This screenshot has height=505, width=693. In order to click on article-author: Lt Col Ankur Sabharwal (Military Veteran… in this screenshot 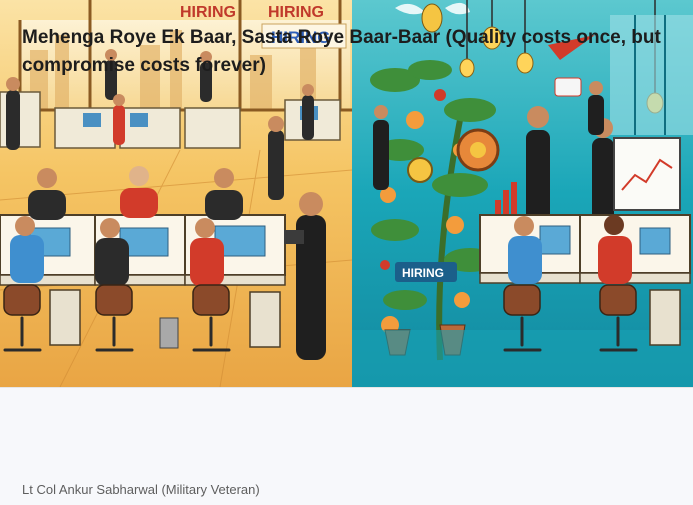, I will do `click(141, 490)`.